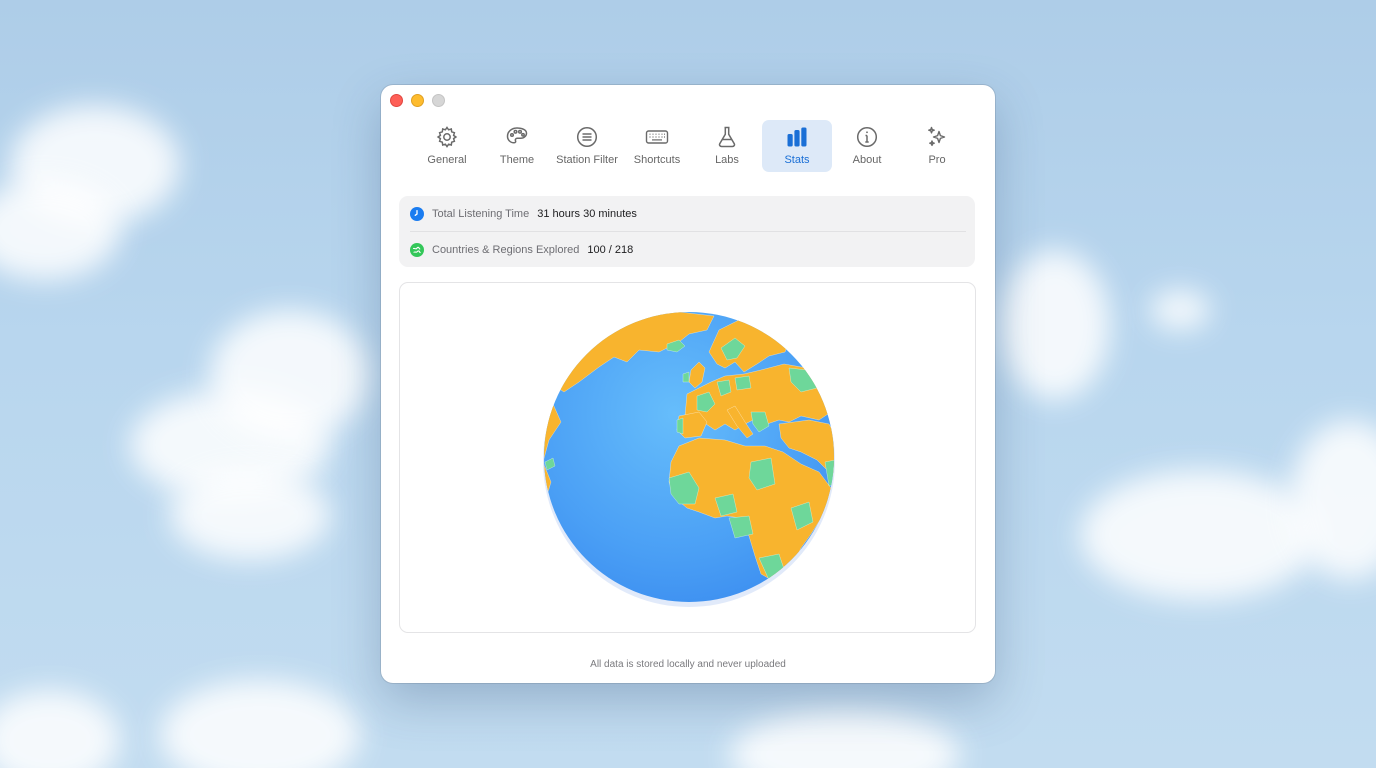 The image size is (1376, 768). I want to click on keyboard-icon, so click(657, 137).